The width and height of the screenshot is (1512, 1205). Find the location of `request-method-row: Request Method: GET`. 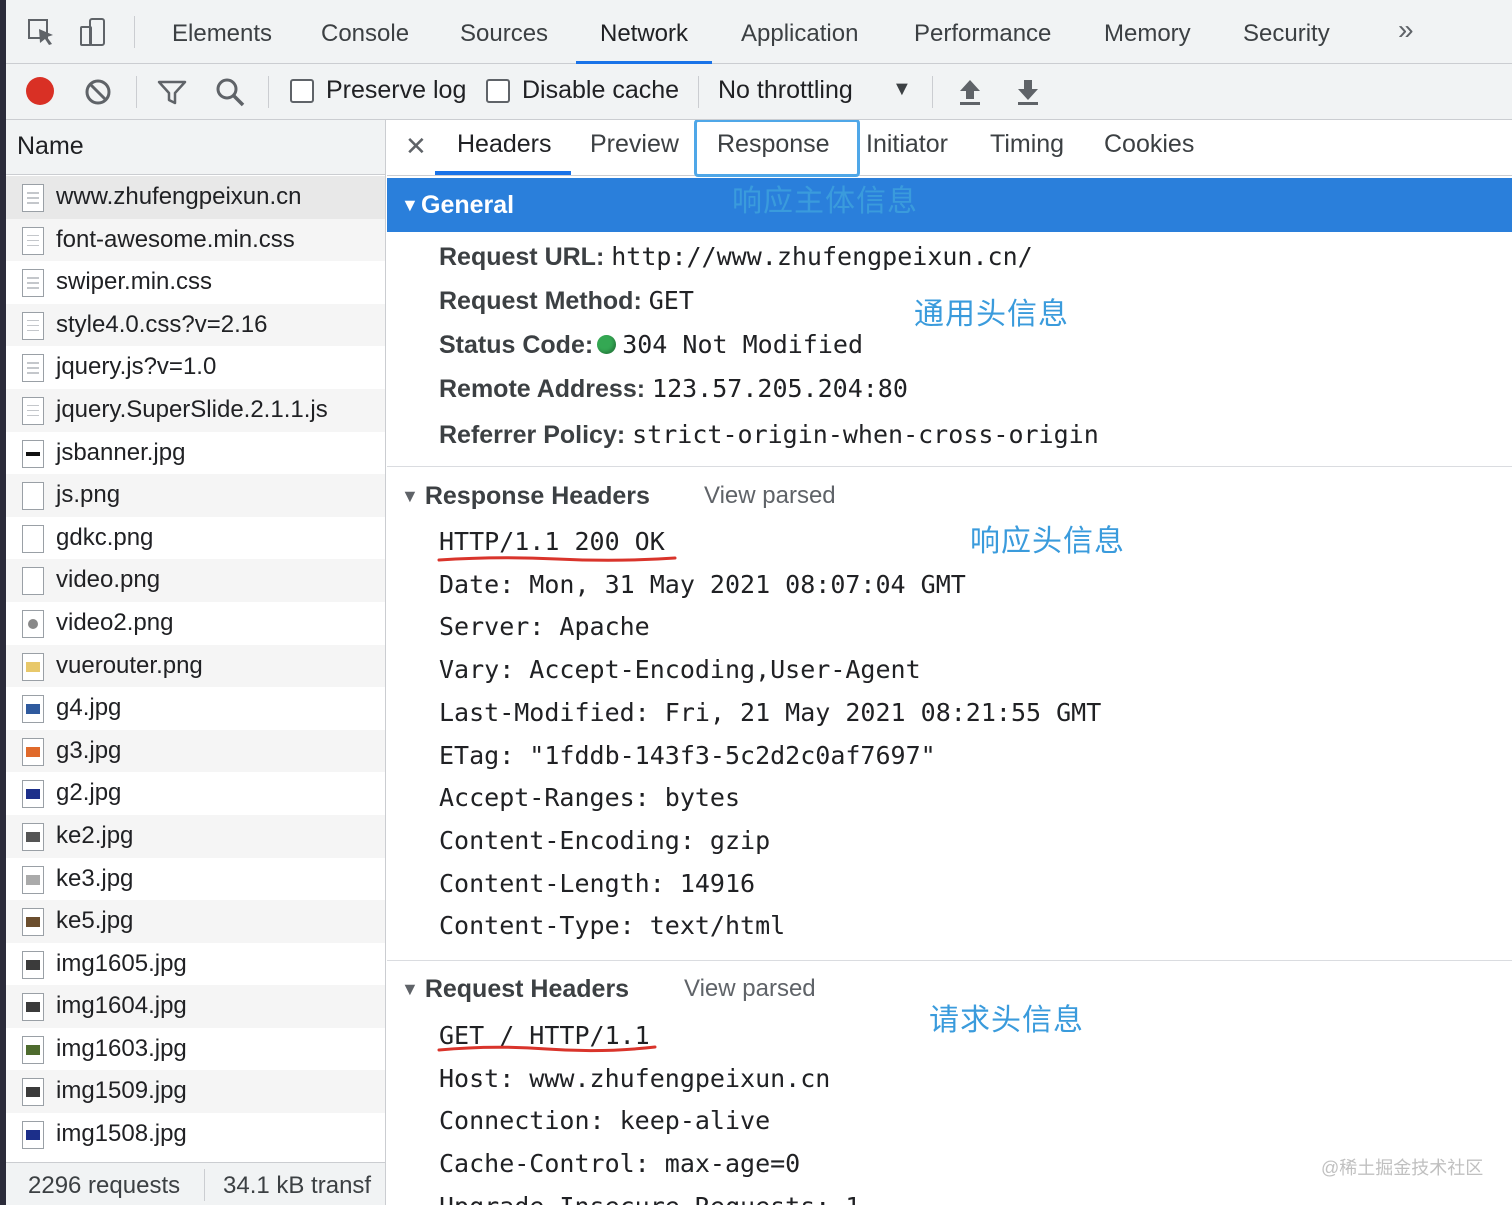

request-method-row: Request Method: GET is located at coordinates (566, 300).